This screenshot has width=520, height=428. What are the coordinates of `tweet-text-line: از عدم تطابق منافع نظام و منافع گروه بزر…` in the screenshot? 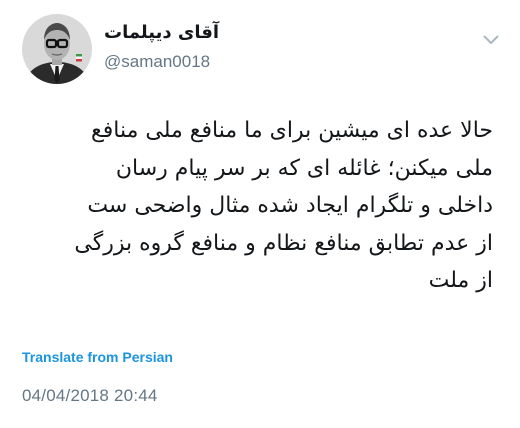 It's located at (283, 243).